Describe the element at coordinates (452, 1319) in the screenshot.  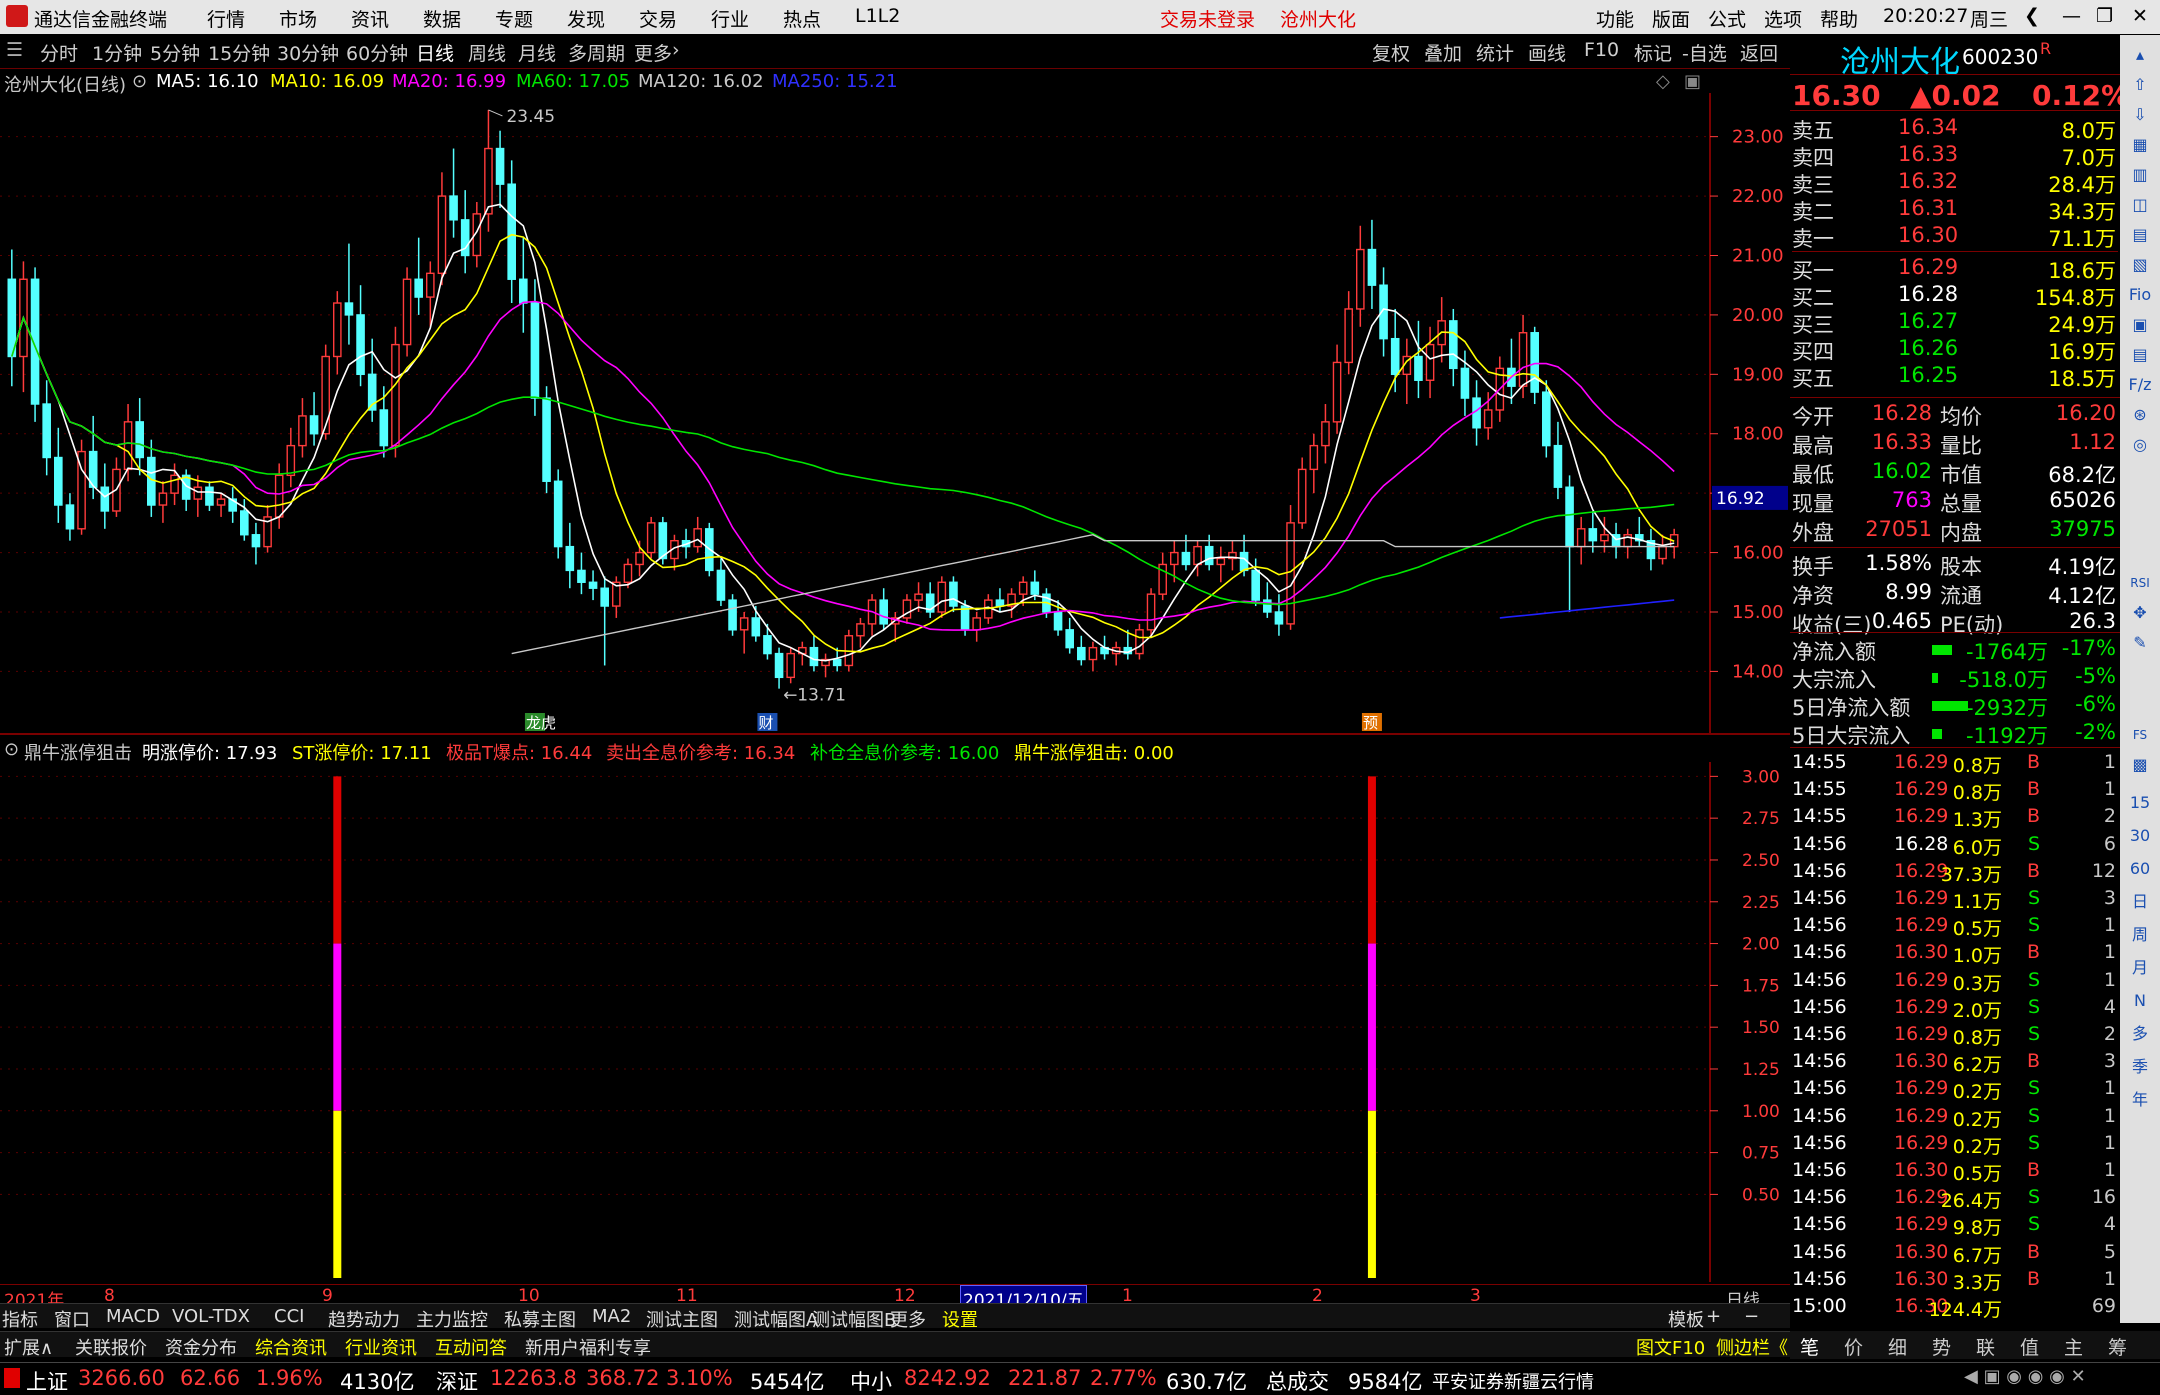
I see `ind-tab: 主力监控` at that location.